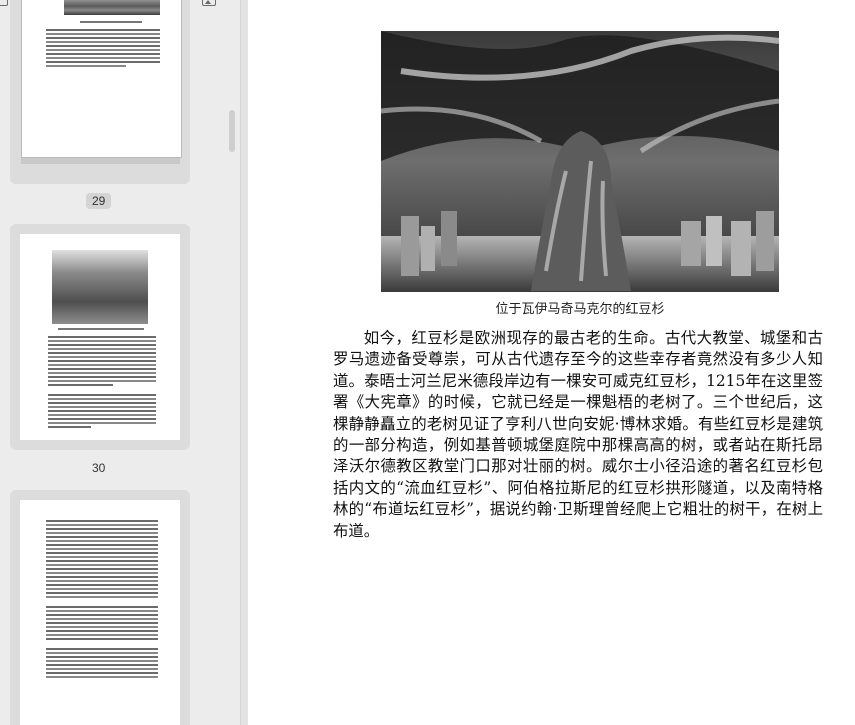 The image size is (855, 725). I want to click on image-large-icon, so click(209, 3).